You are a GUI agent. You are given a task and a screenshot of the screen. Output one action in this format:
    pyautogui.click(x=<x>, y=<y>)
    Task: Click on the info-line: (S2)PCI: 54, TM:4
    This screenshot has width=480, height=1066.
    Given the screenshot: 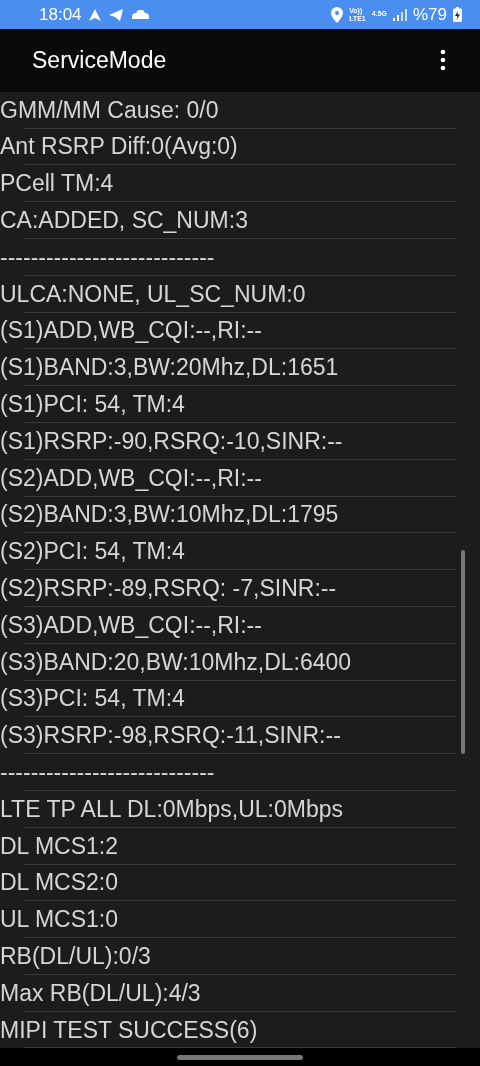 What is the action you would take?
    pyautogui.click(x=92, y=552)
    